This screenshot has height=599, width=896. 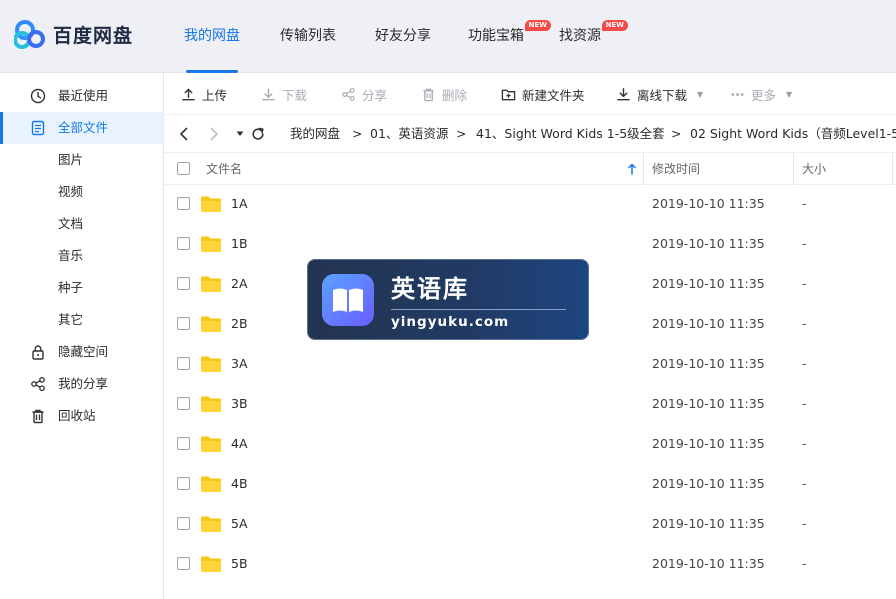 I want to click on more-label: 更多, so click(x=764, y=95).